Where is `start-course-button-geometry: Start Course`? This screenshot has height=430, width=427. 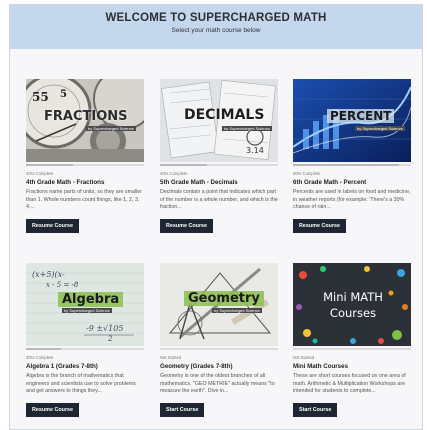 start-course-button-geometry: Start Course is located at coordinates (182, 410).